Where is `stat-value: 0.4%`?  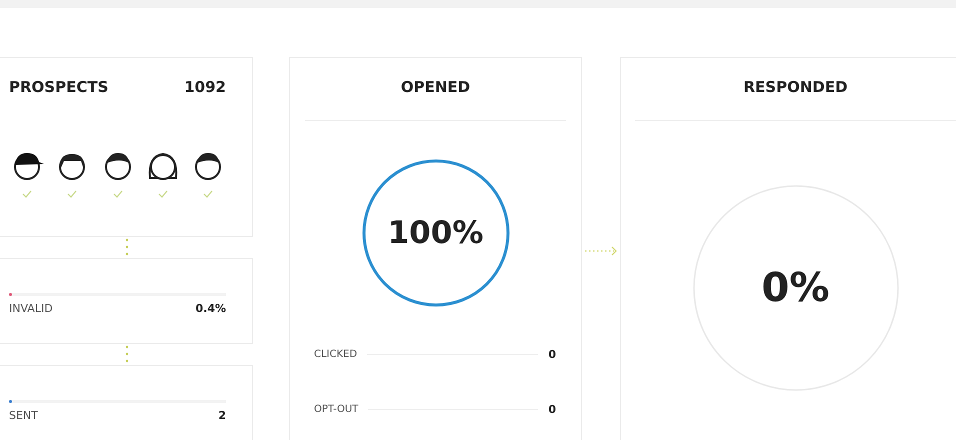
stat-value: 0.4% is located at coordinates (210, 308).